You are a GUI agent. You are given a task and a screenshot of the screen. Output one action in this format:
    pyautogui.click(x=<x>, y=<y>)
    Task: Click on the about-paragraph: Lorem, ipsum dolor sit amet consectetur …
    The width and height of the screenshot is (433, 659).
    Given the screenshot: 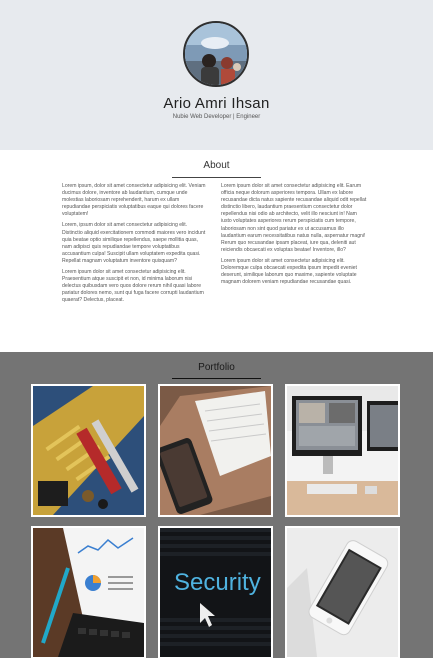 What is the action you would take?
    pyautogui.click(x=134, y=243)
    